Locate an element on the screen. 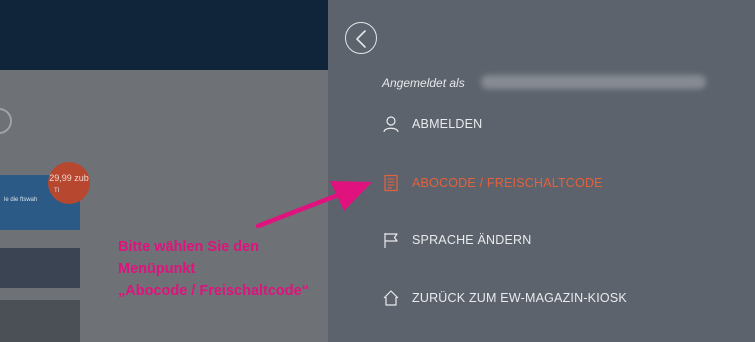 This screenshot has height=342, width=755. chevron-left-icon is located at coordinates (361, 39).